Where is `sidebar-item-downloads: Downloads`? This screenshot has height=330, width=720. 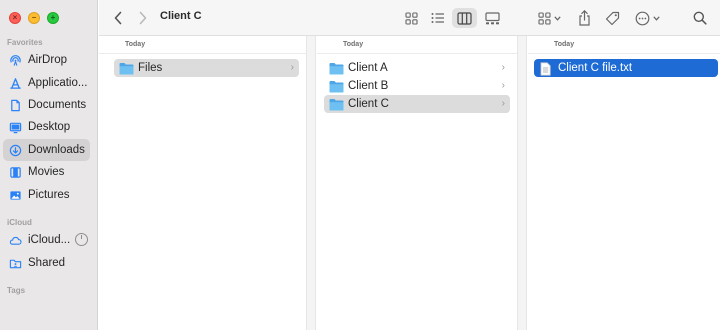
sidebar-item-downloads: Downloads is located at coordinates (46, 150).